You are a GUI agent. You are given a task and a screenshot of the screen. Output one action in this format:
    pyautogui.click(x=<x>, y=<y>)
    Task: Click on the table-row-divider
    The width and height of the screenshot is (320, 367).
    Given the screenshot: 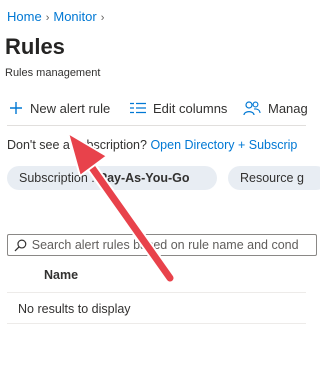 What is the action you would take?
    pyautogui.click(x=156, y=323)
    